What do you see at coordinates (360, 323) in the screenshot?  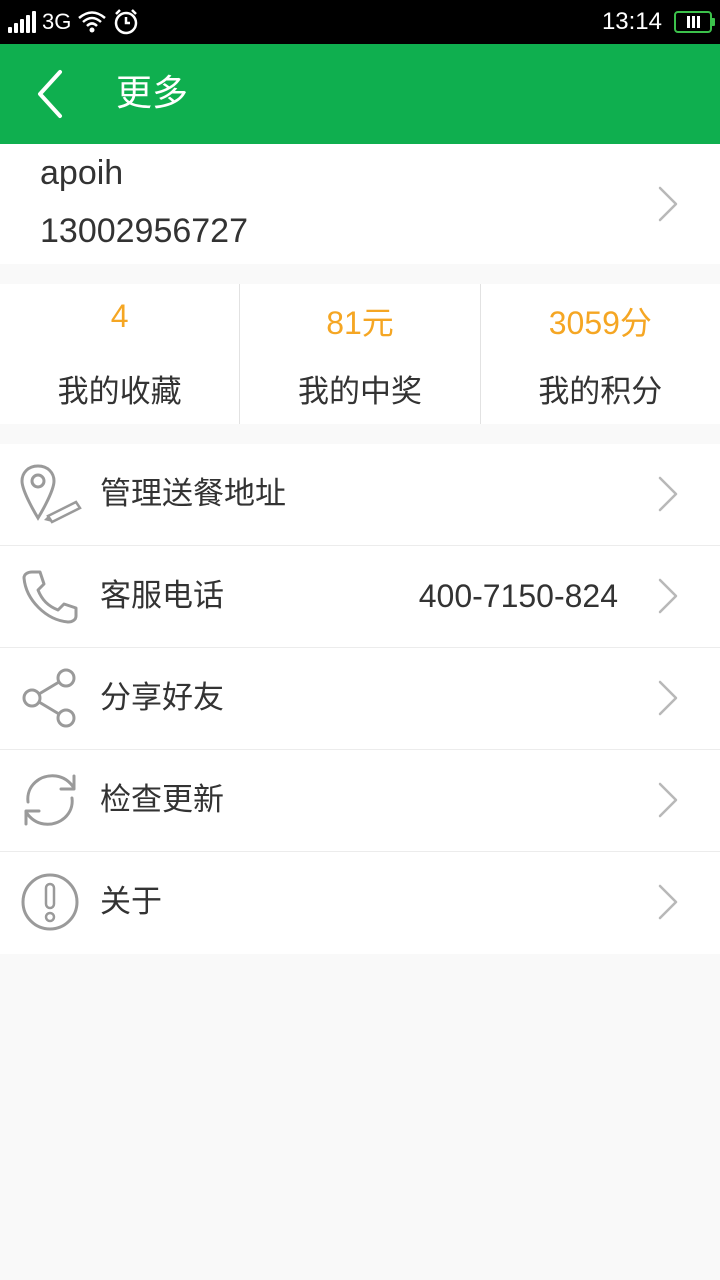 I see `stat-value: 81元` at bounding box center [360, 323].